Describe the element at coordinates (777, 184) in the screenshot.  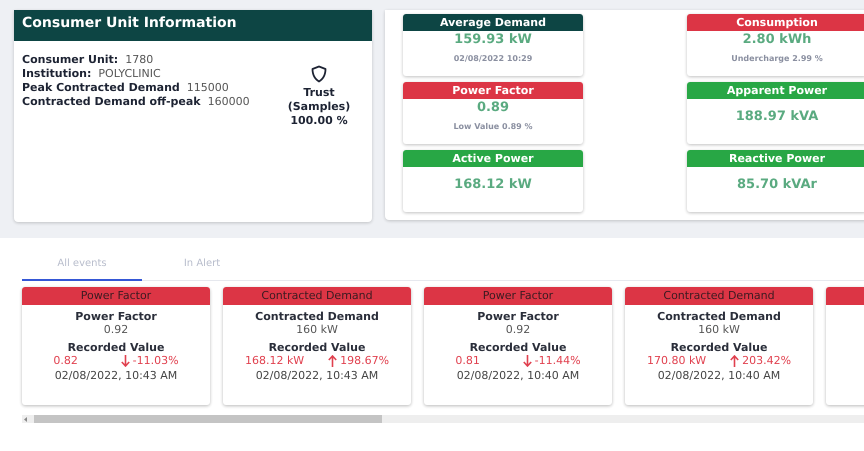
I see `metric-value: 85.70 kVAr` at that location.